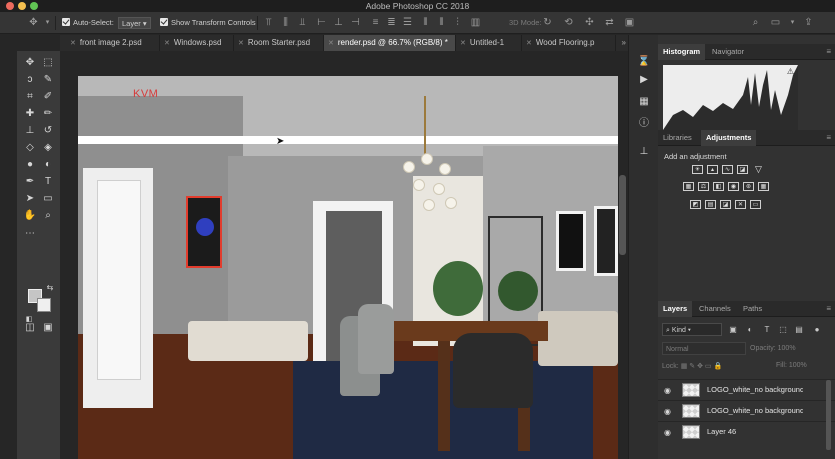 This screenshot has width=835, height=459. I want to click on pen-tool-icon: ✒, so click(30, 182).